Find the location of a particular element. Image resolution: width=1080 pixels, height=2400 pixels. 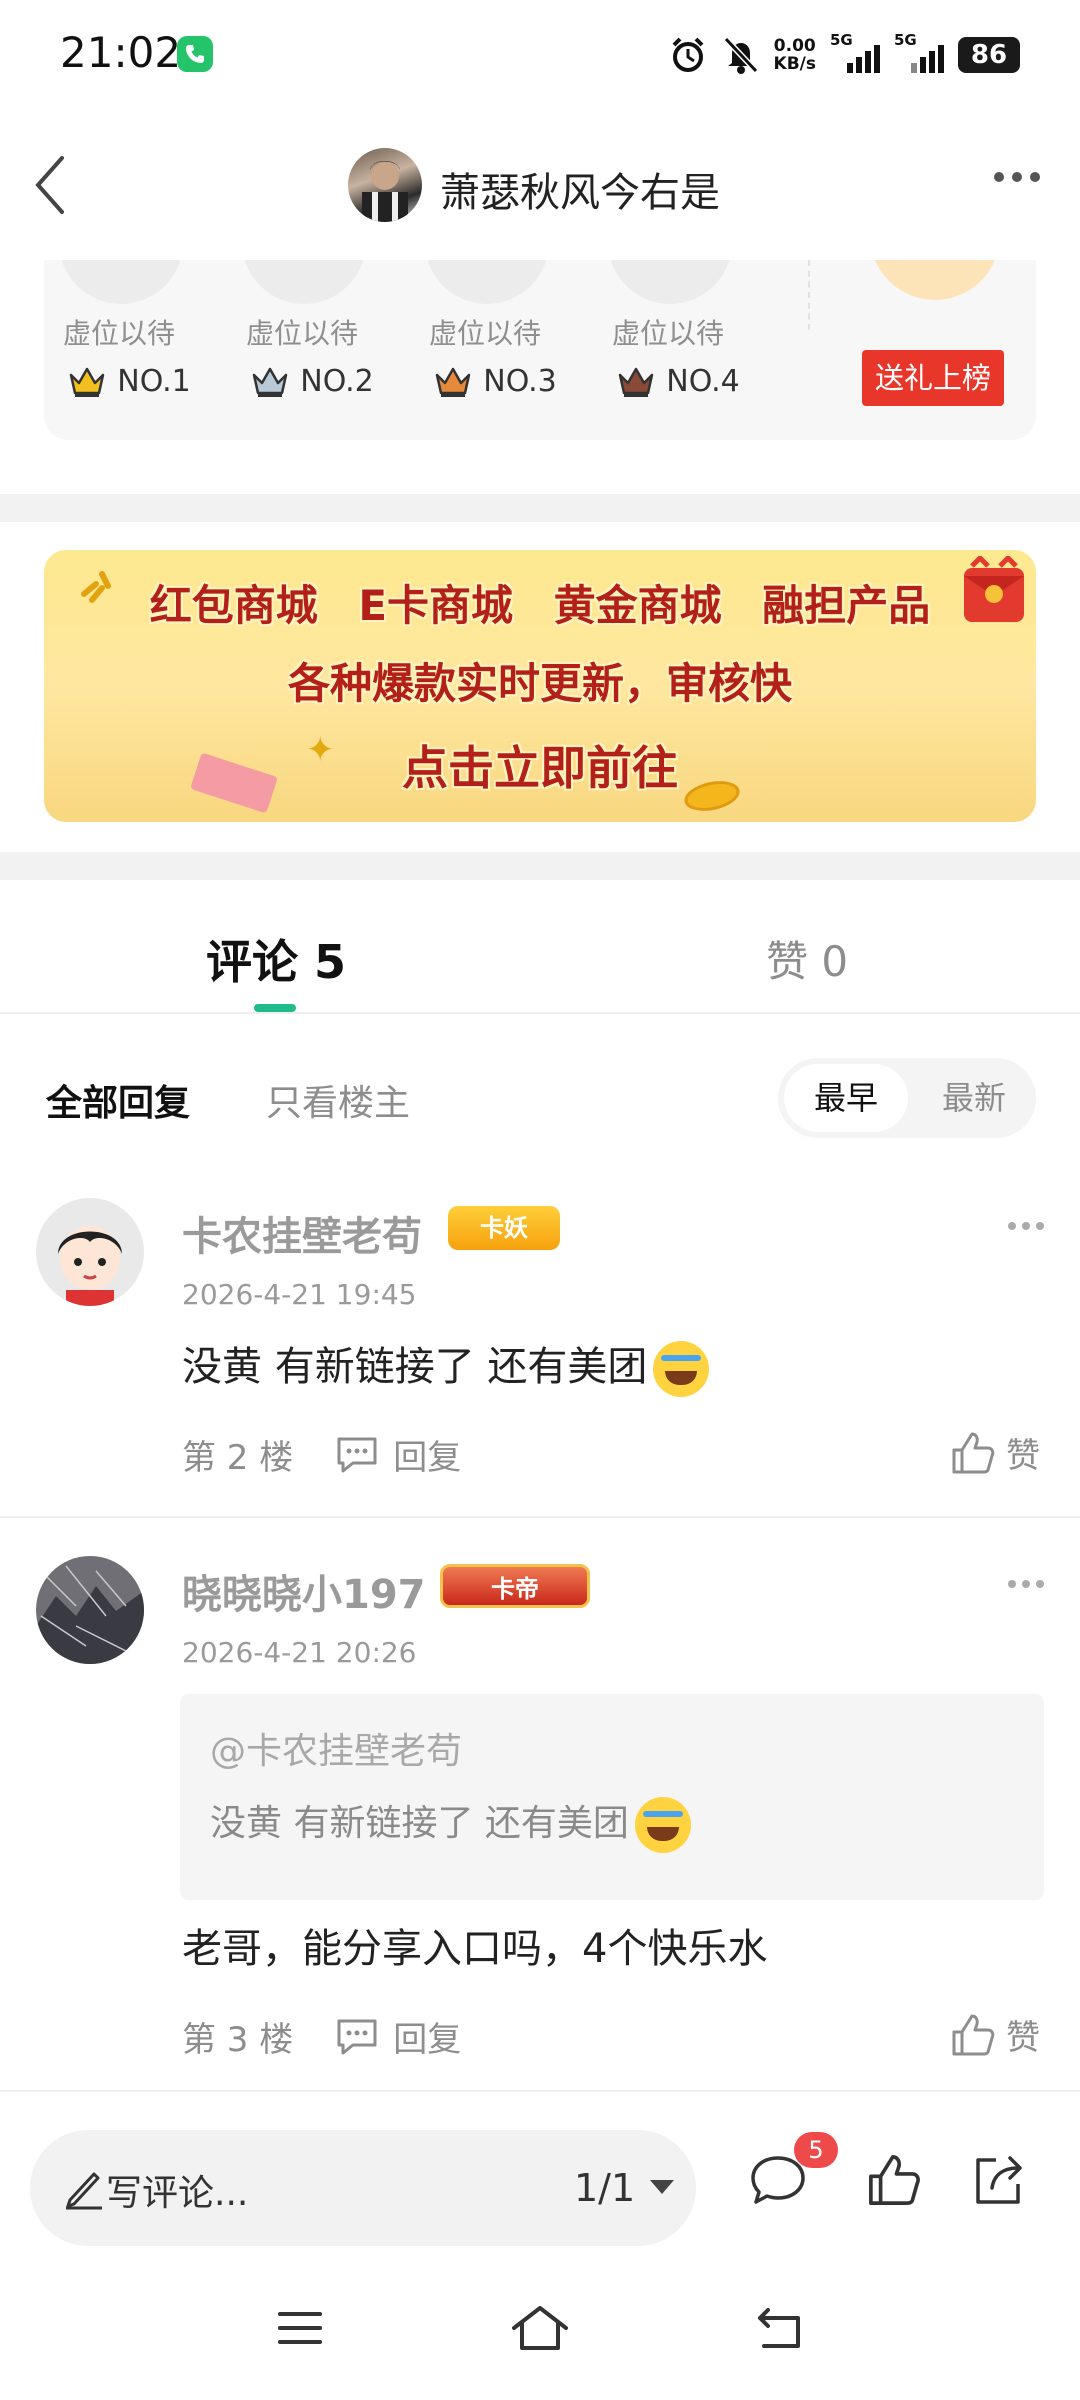

tab-likes: 赞 0 is located at coordinates (807, 958).